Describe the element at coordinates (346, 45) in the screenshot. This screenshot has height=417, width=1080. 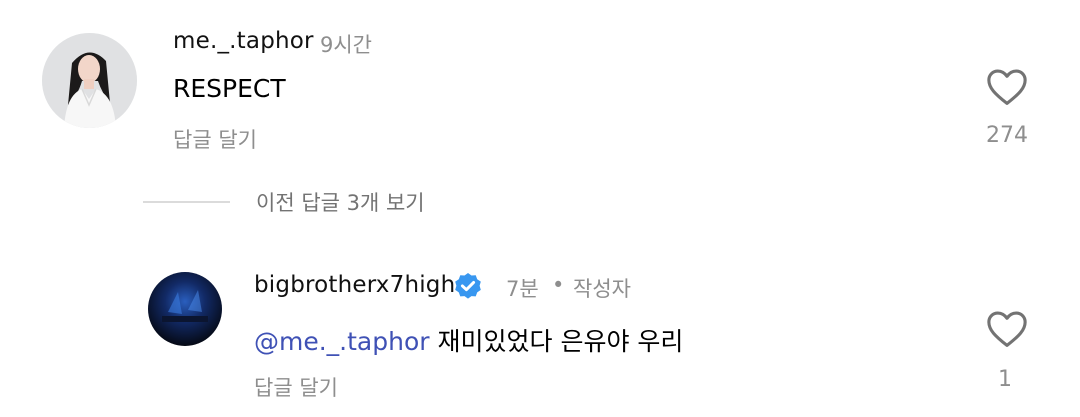
I see `comment-timestamp: 9시간` at that location.